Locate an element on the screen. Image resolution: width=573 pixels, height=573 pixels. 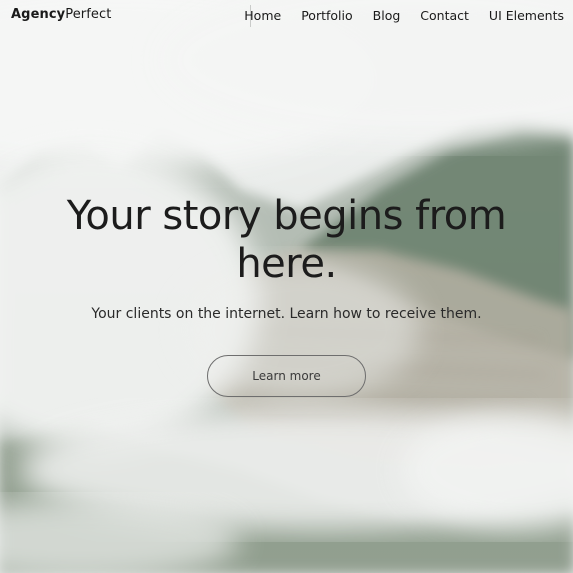
hero-title-line2: here. is located at coordinates (286, 264).